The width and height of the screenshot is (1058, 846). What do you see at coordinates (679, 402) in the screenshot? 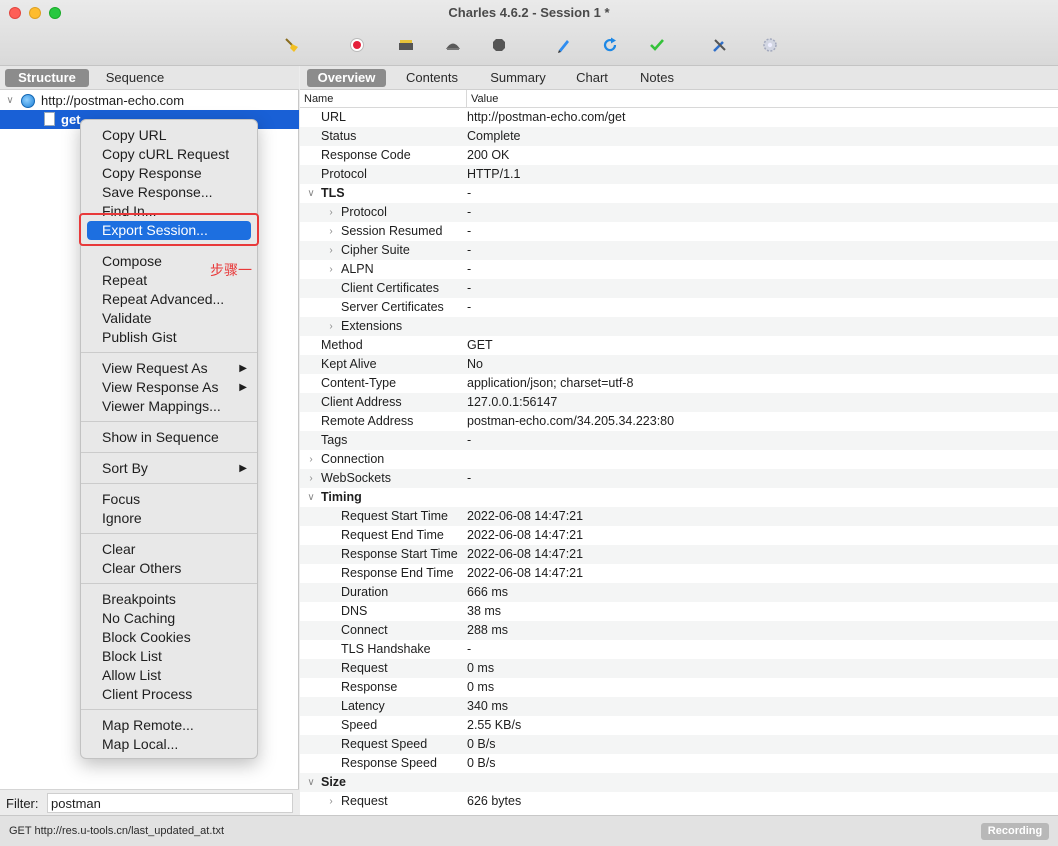
I see `table-row: Client Address 127.0.0.1:56147` at bounding box center [679, 402].